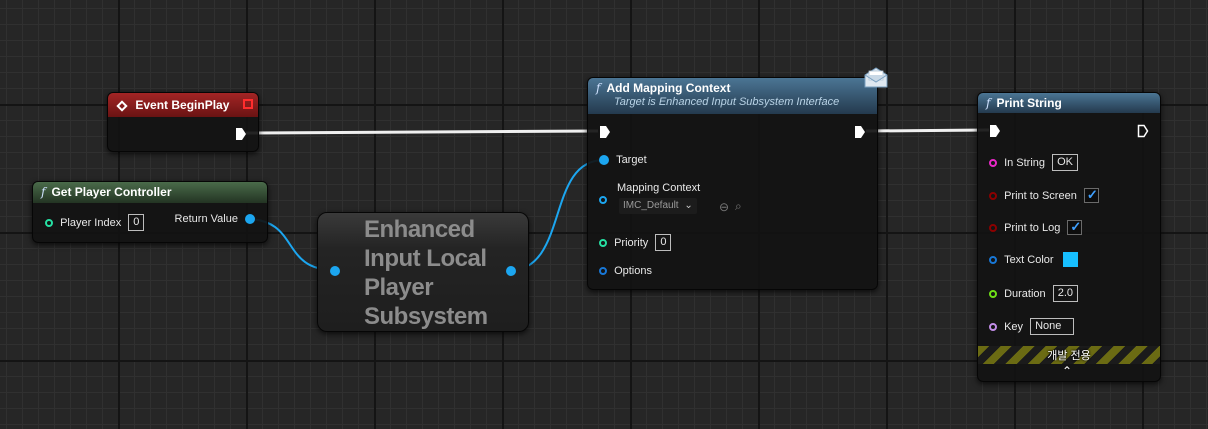  I want to click on mapping-context-label: Mapping Context, so click(659, 188).